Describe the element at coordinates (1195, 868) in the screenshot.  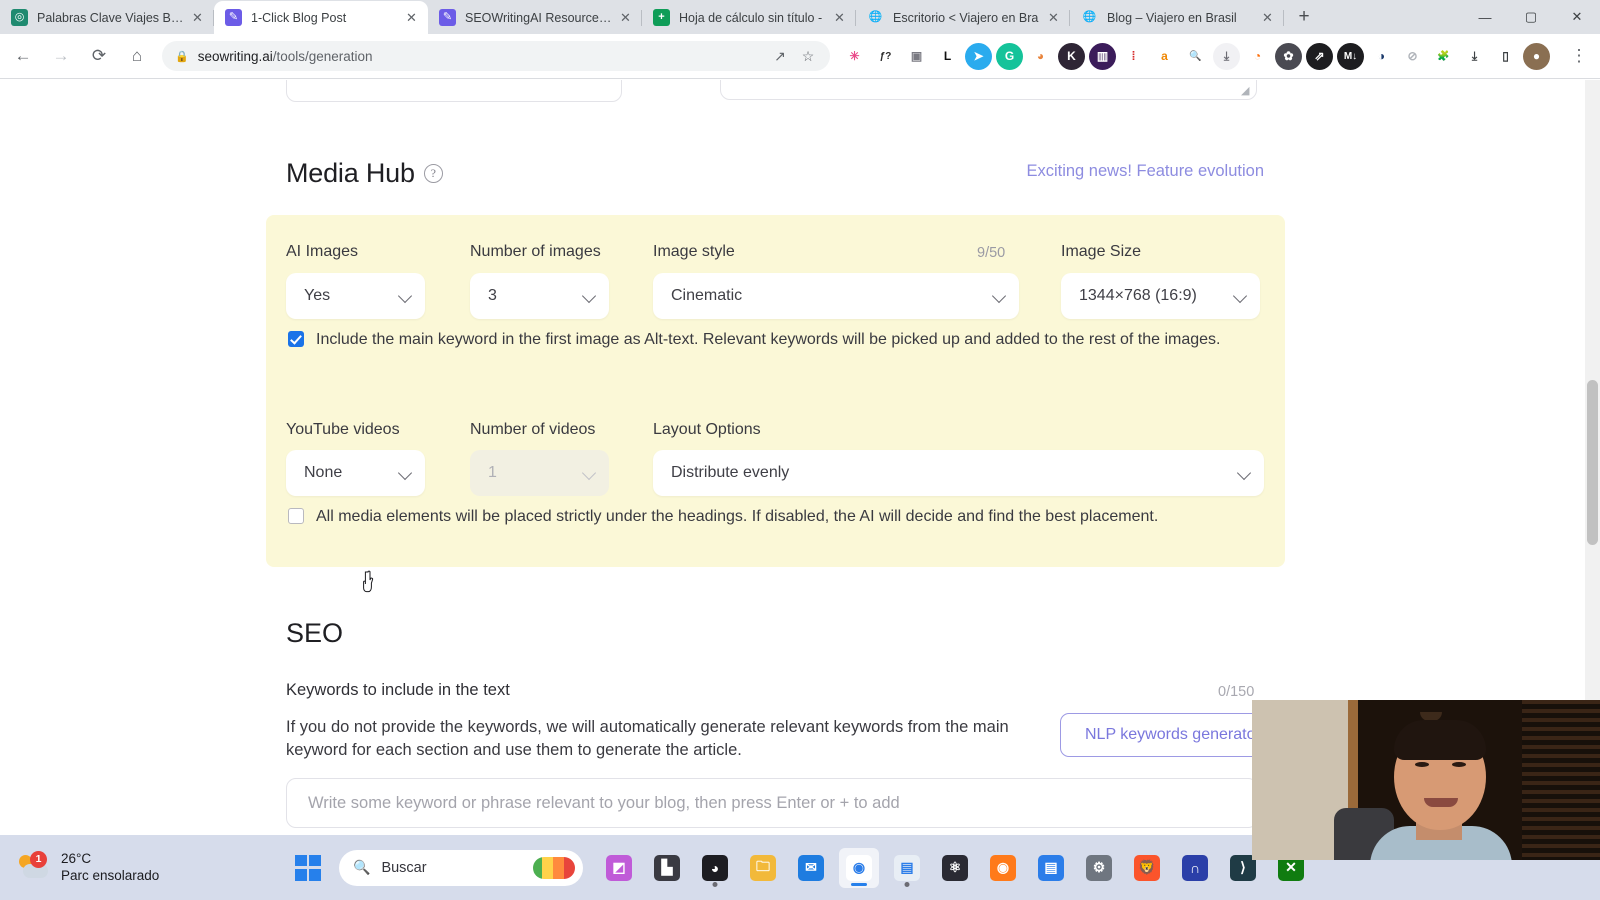
I see `taskbar-headphones-audio-icon: ∩` at that location.